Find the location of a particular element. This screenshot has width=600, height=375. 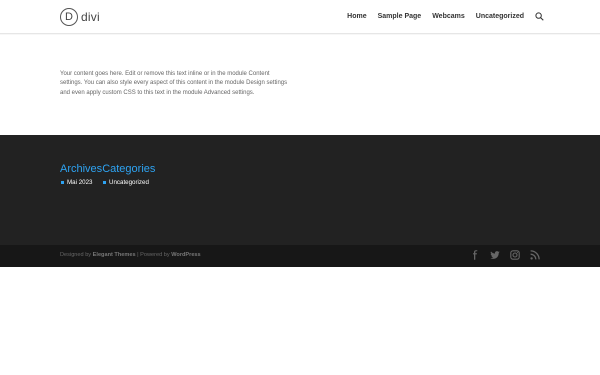

facebook-icon is located at coordinates (475, 255).